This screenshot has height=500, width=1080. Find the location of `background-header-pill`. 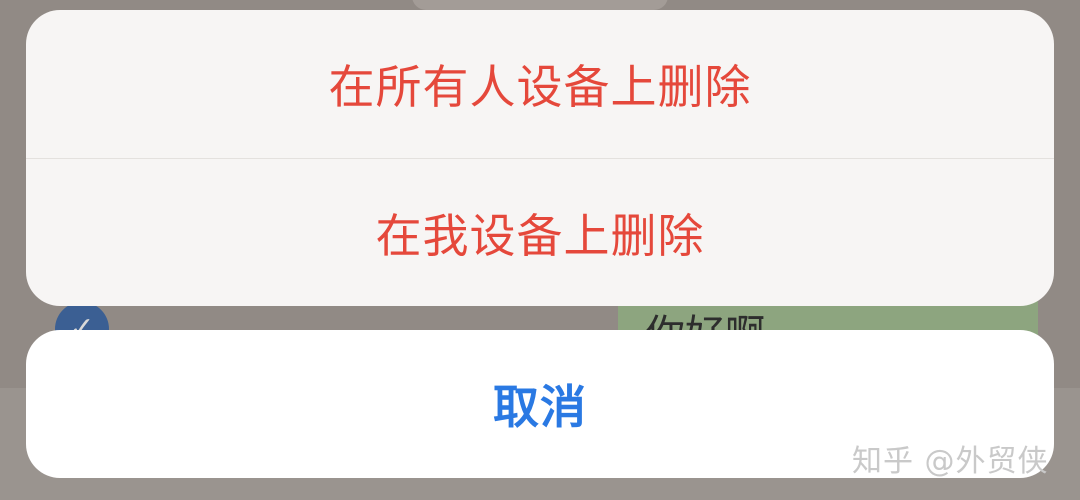

background-header-pill is located at coordinates (540, 5).